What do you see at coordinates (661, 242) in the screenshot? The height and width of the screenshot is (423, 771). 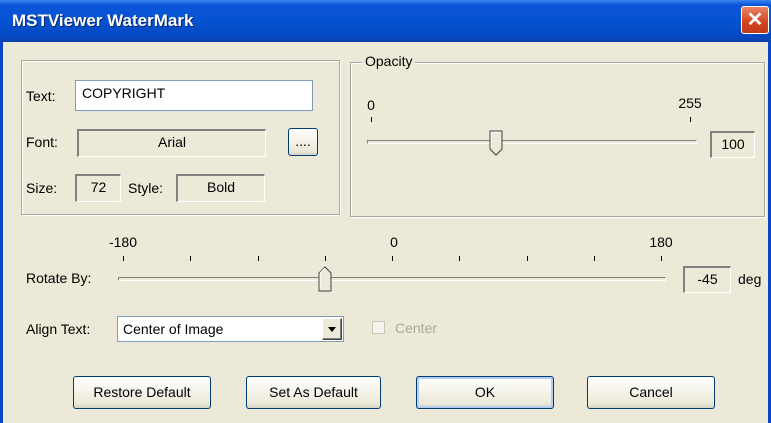 I see `rotate-max-label: 180` at bounding box center [661, 242].